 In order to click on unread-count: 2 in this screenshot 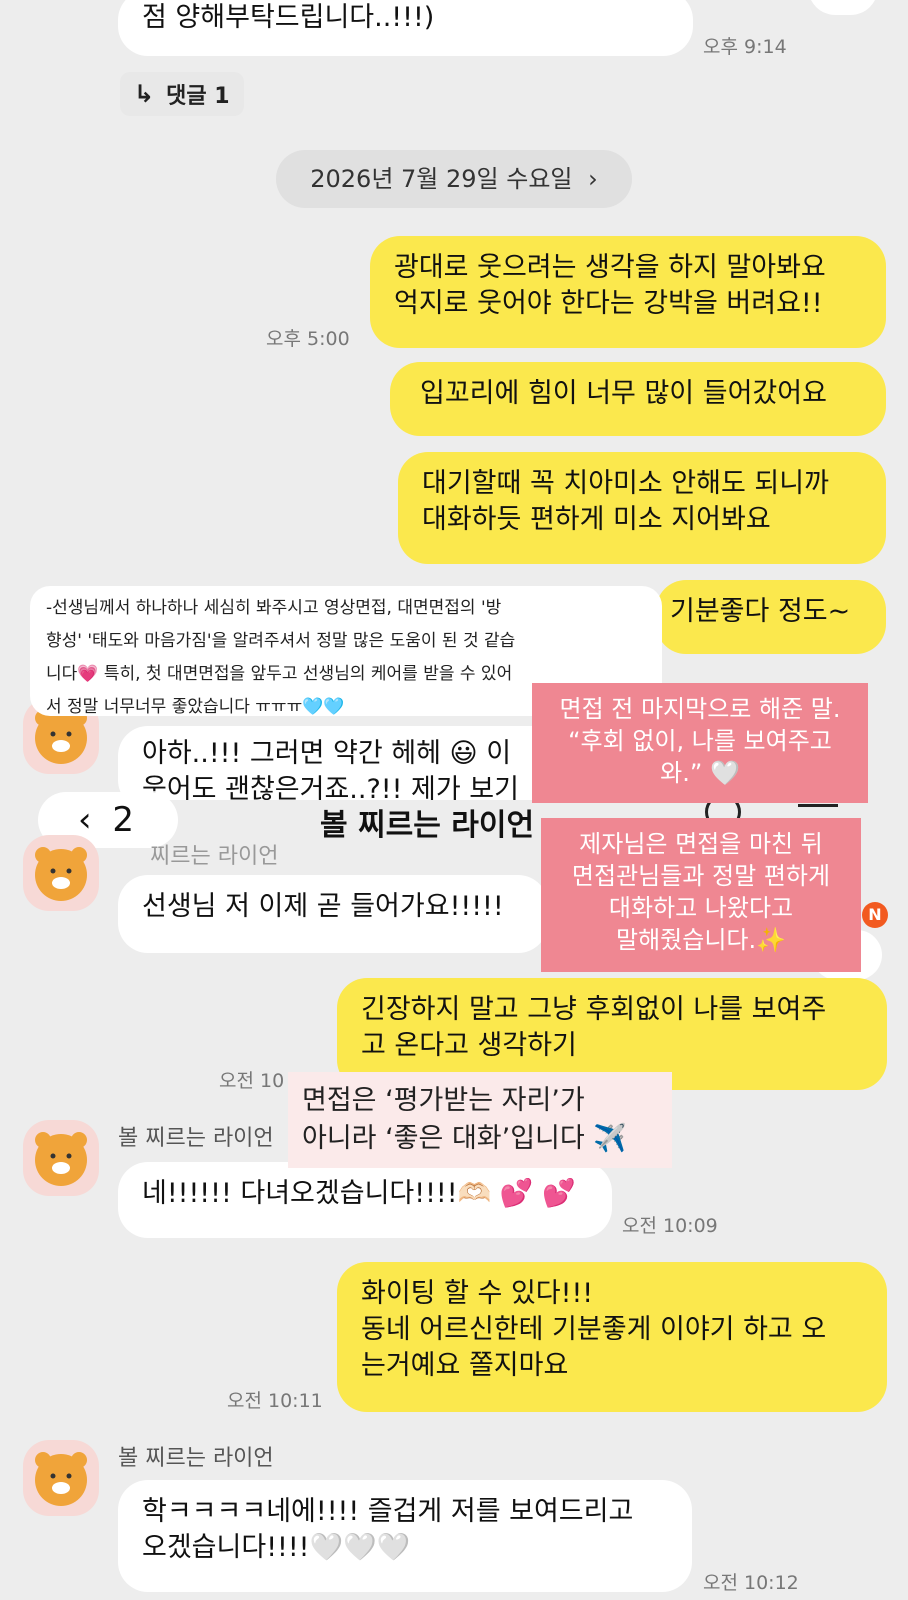, I will do `click(123, 820)`.